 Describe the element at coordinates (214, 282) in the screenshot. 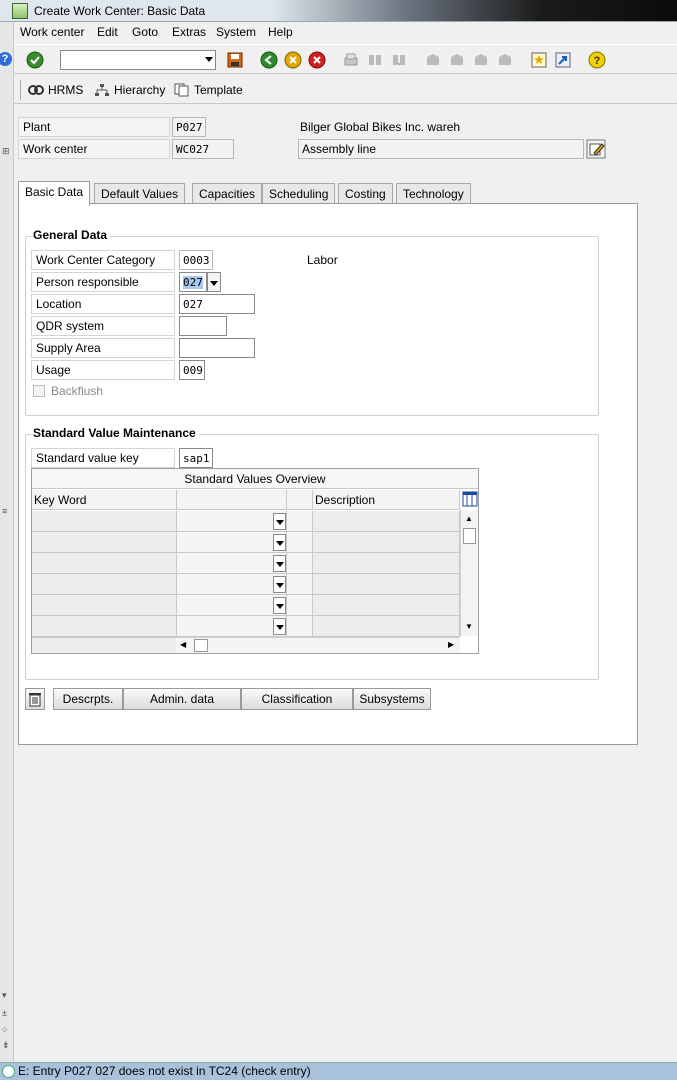

I see `person-responsible-dropdown` at that location.